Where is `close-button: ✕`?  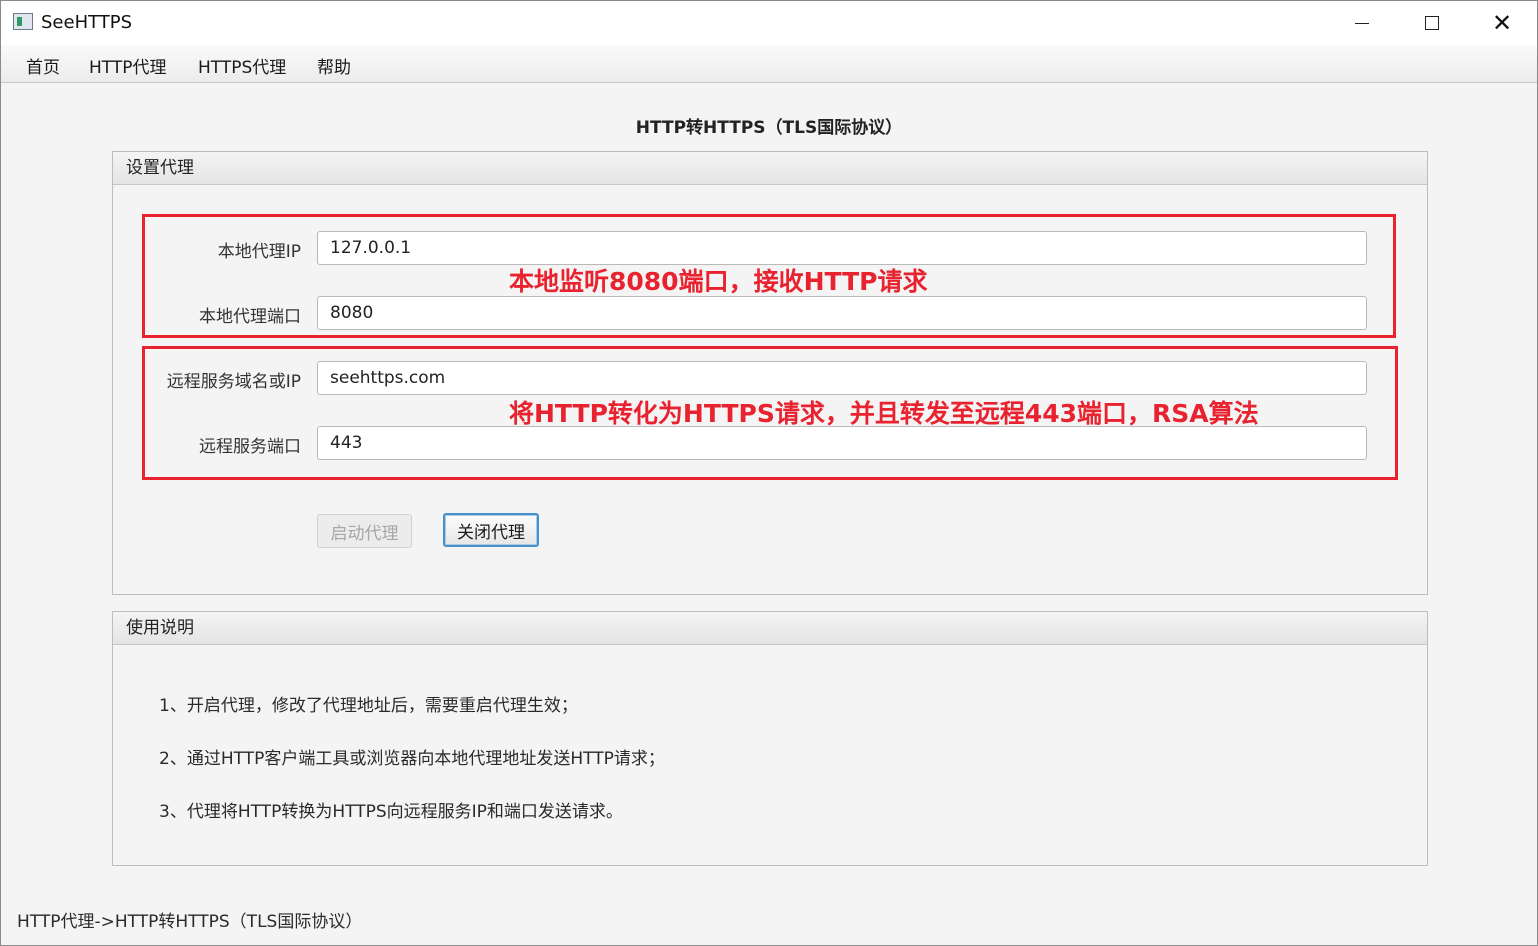
close-button: ✕ is located at coordinates (1502, 23).